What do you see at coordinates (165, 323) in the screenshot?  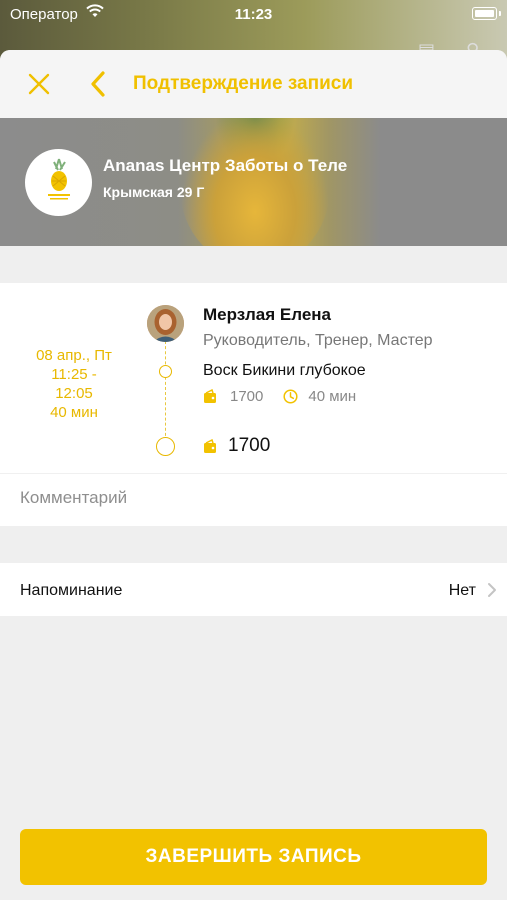 I see `avatar` at bounding box center [165, 323].